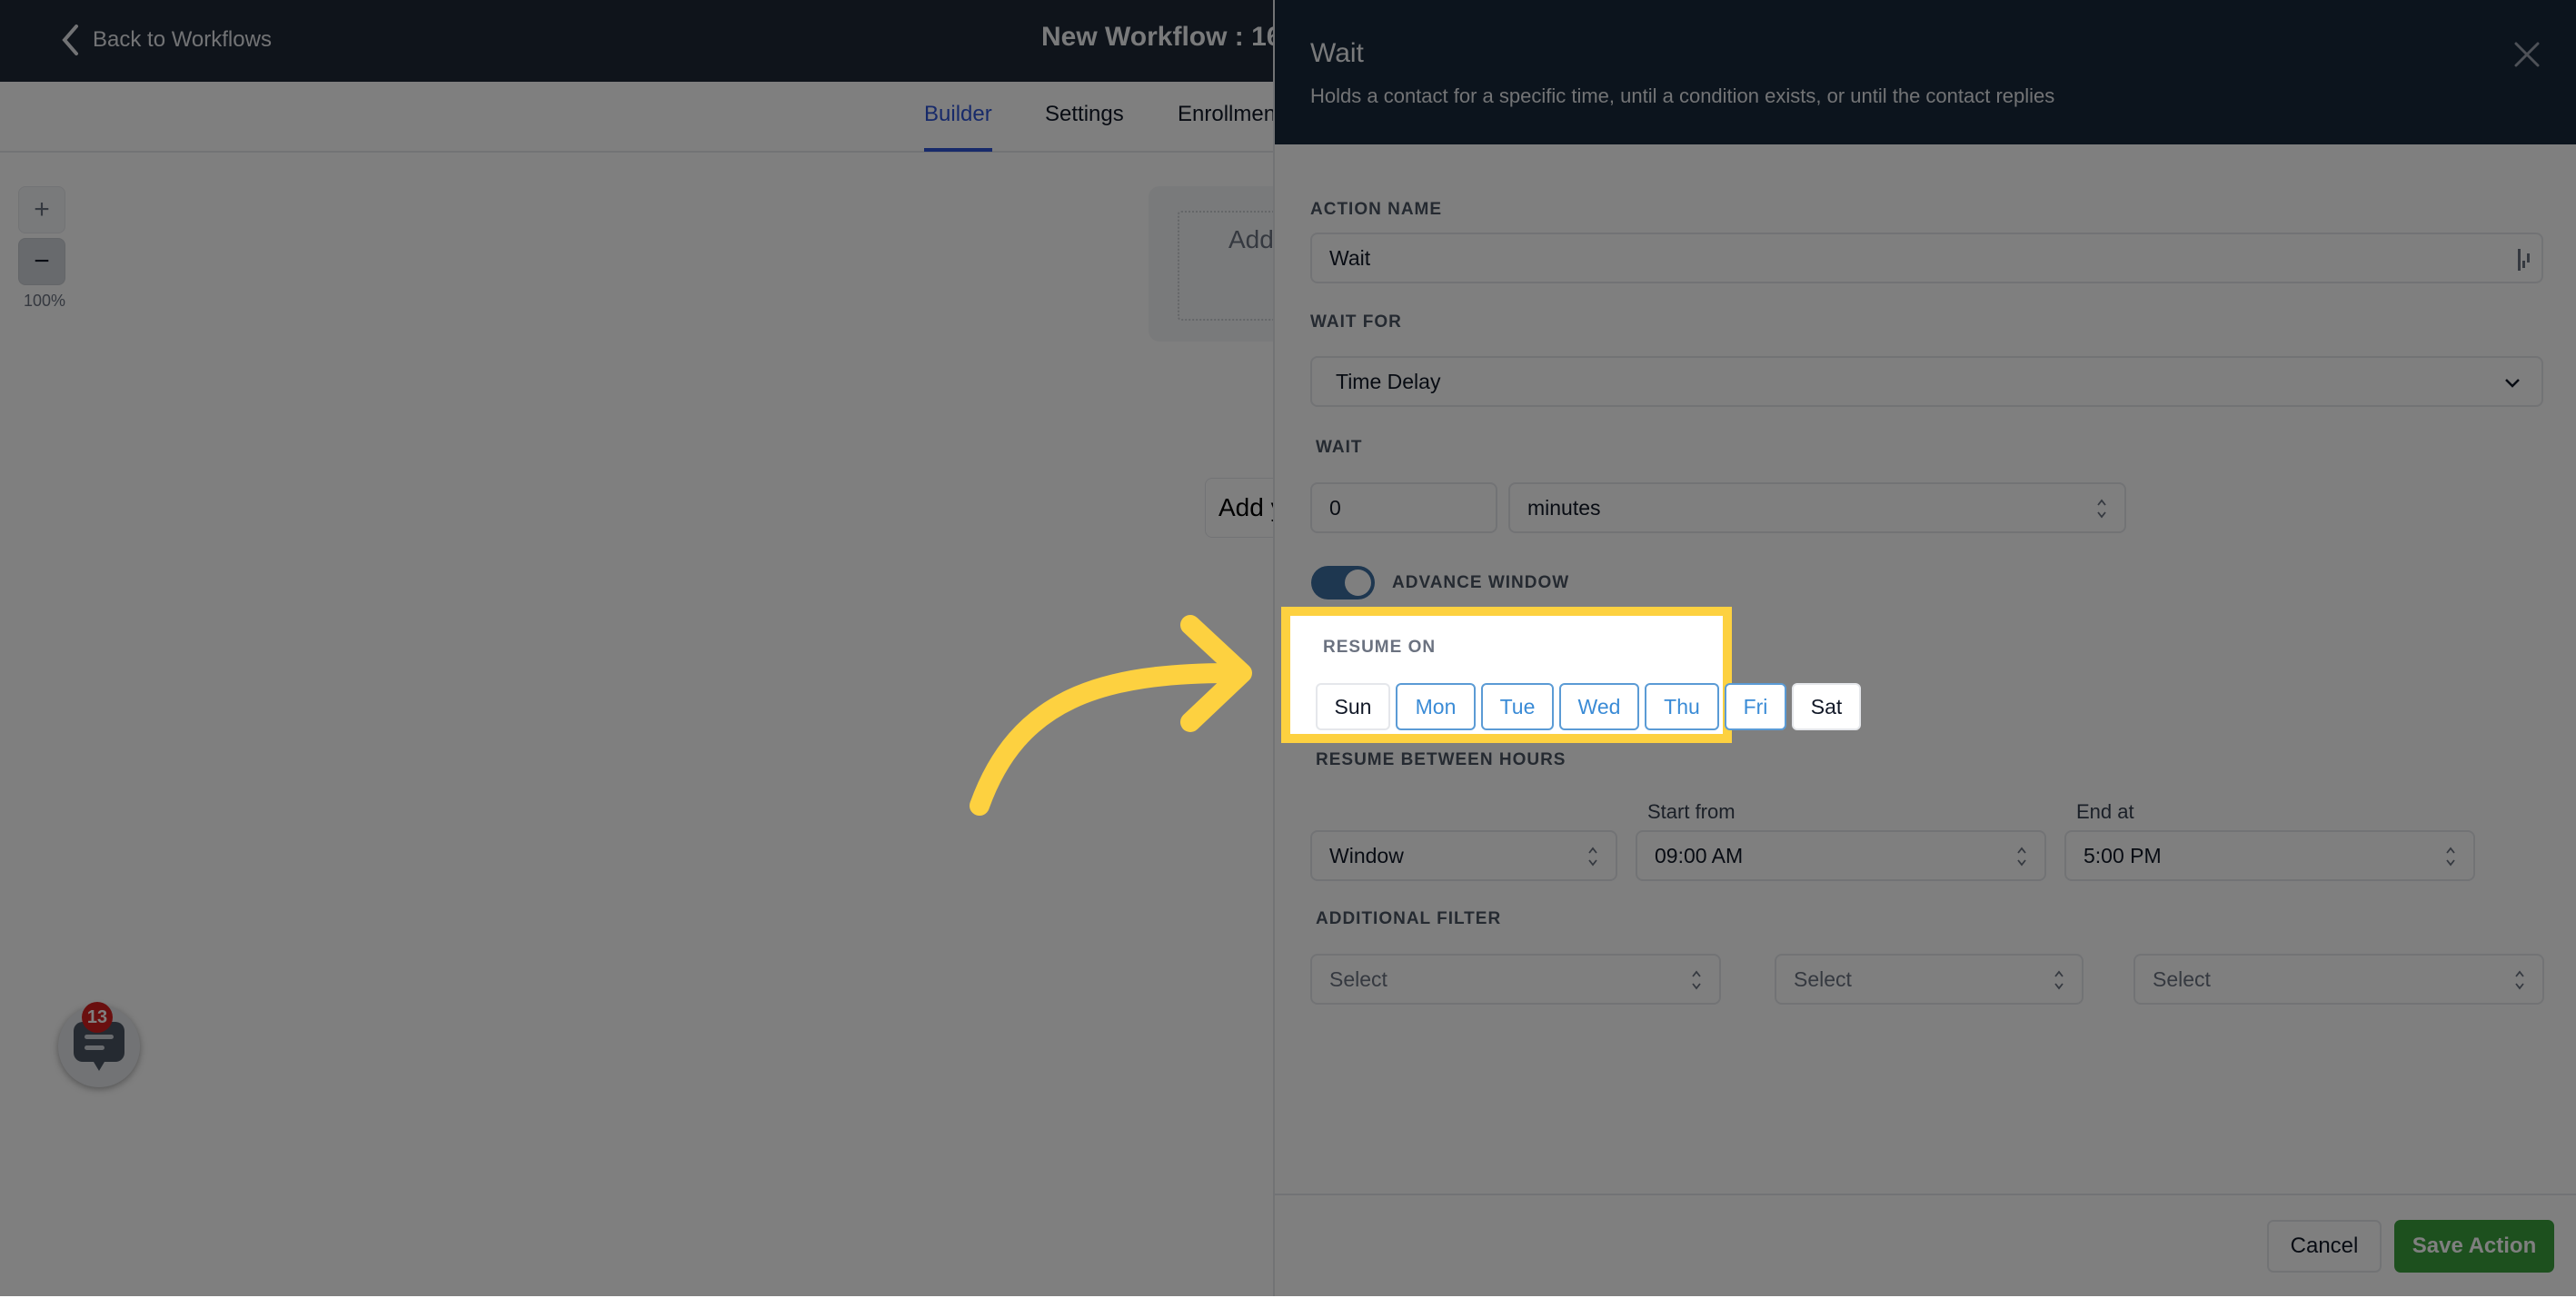 The width and height of the screenshot is (2576, 1298). What do you see at coordinates (183, 39) in the screenshot?
I see `back-label: Back to Workflows` at bounding box center [183, 39].